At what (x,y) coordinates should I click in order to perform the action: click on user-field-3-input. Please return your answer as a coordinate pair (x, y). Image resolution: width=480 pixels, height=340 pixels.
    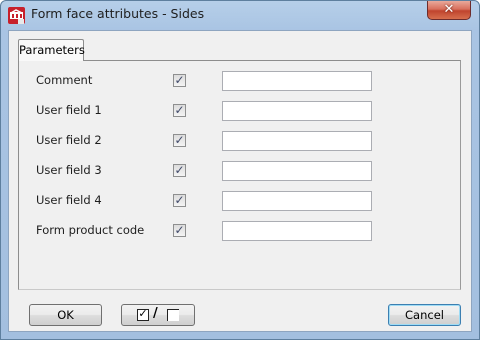
    Looking at the image, I should click on (297, 171).